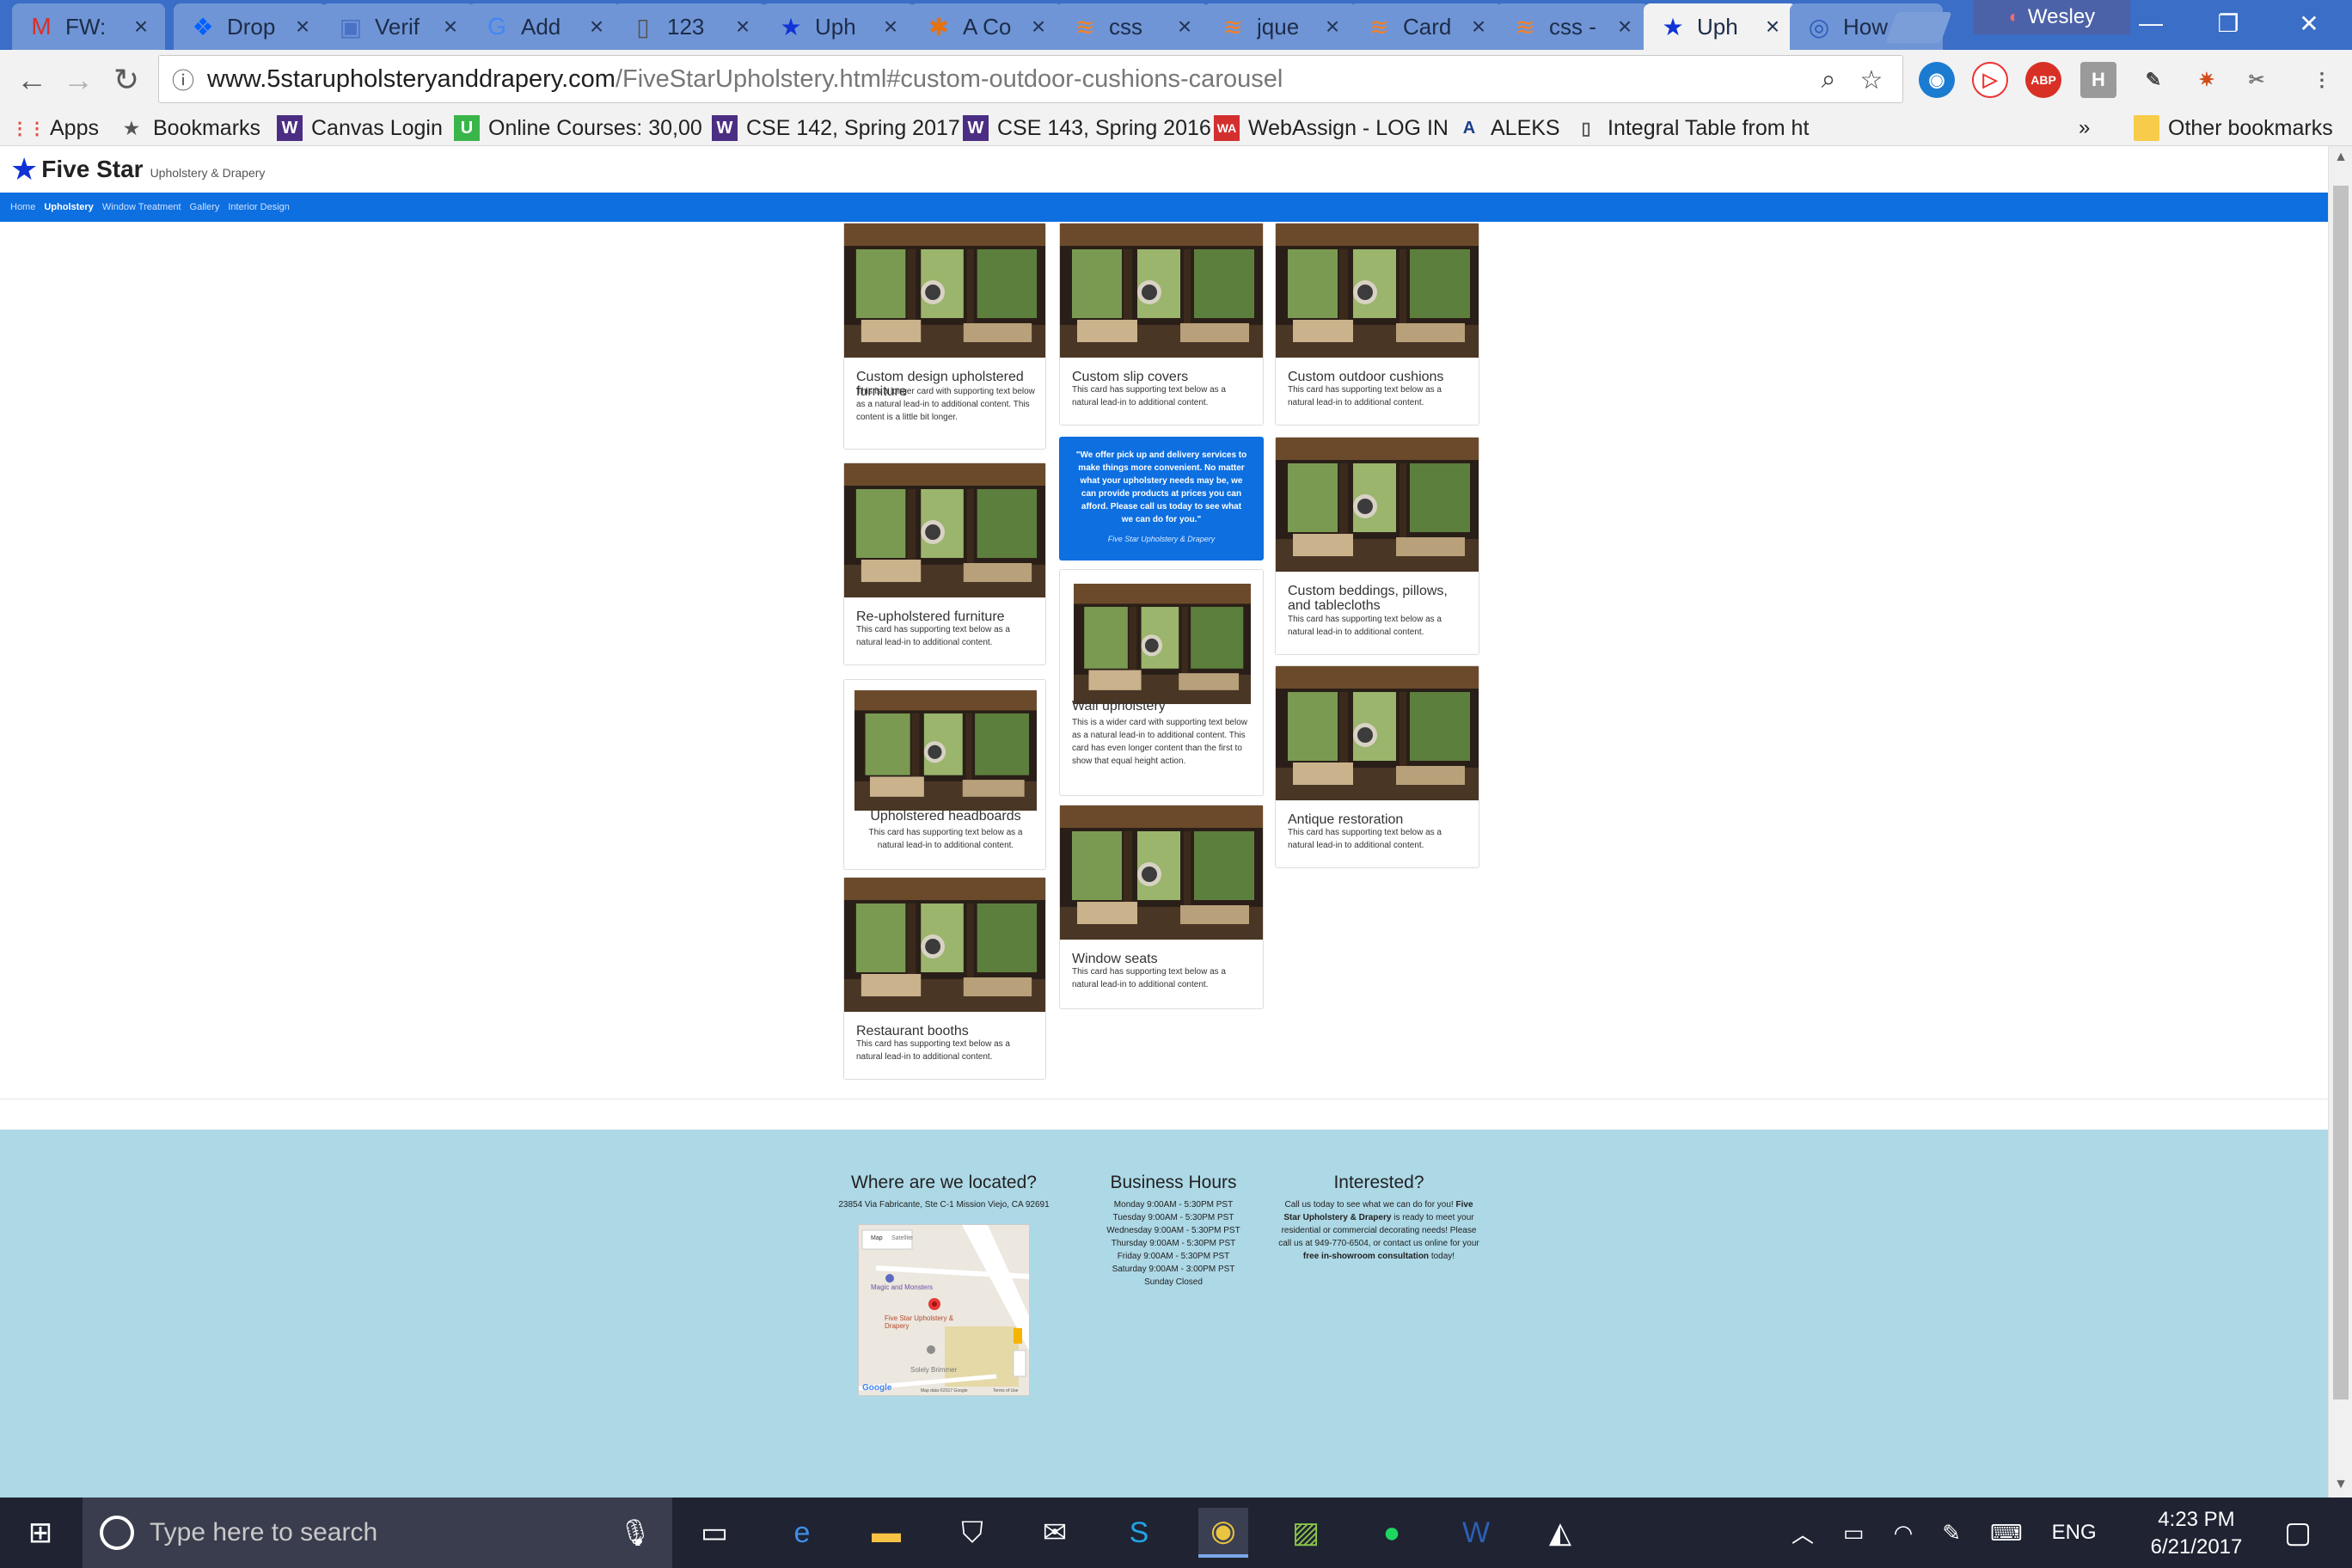 The height and width of the screenshot is (1568, 2352). Describe the element at coordinates (1223, 1533) in the screenshot. I see `chrome-icon: ◉` at that location.